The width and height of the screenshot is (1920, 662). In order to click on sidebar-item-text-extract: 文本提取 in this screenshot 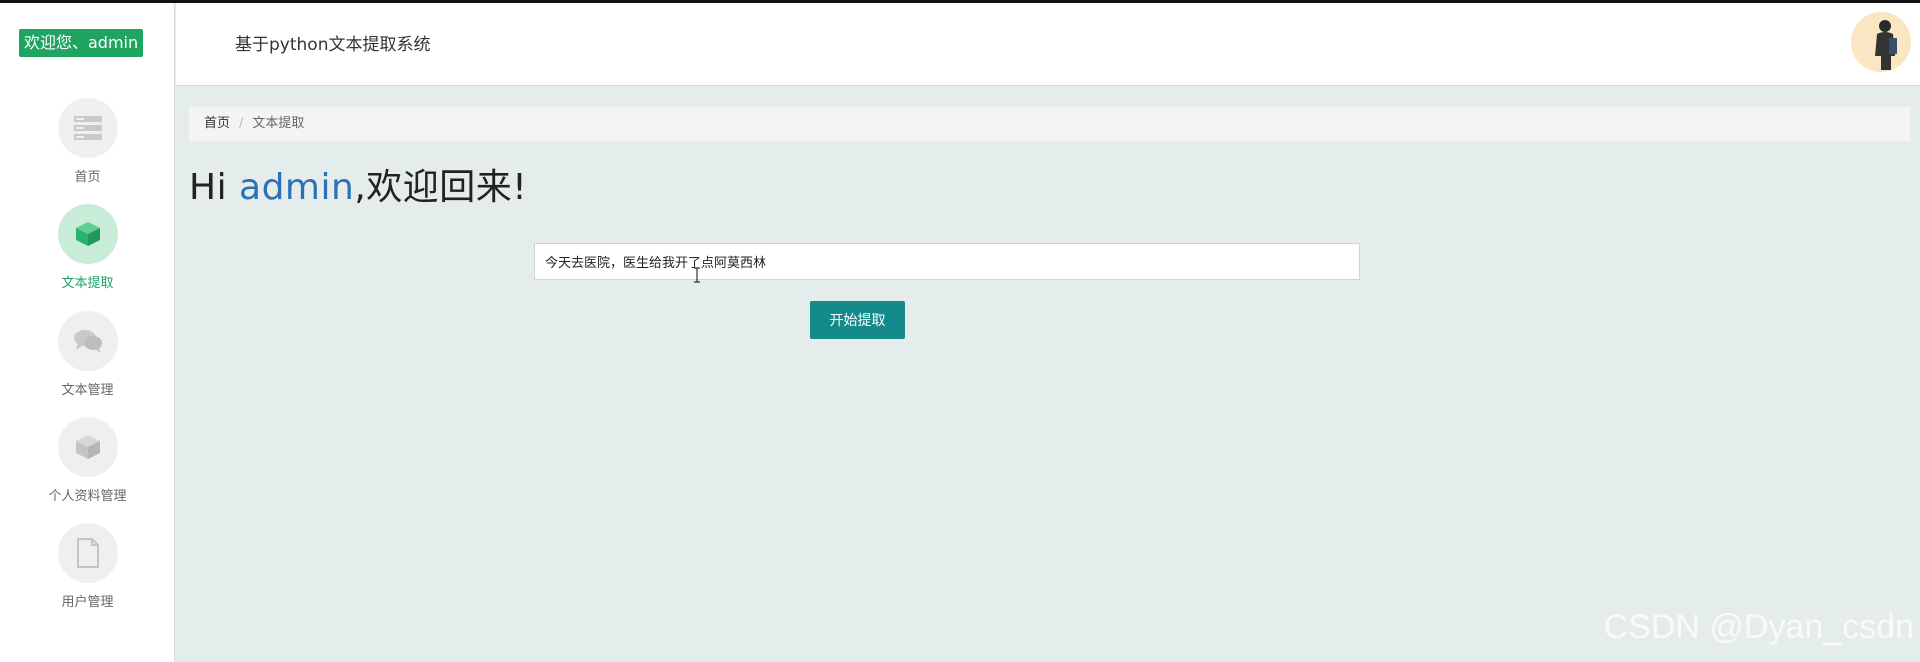, I will do `click(87, 247)`.